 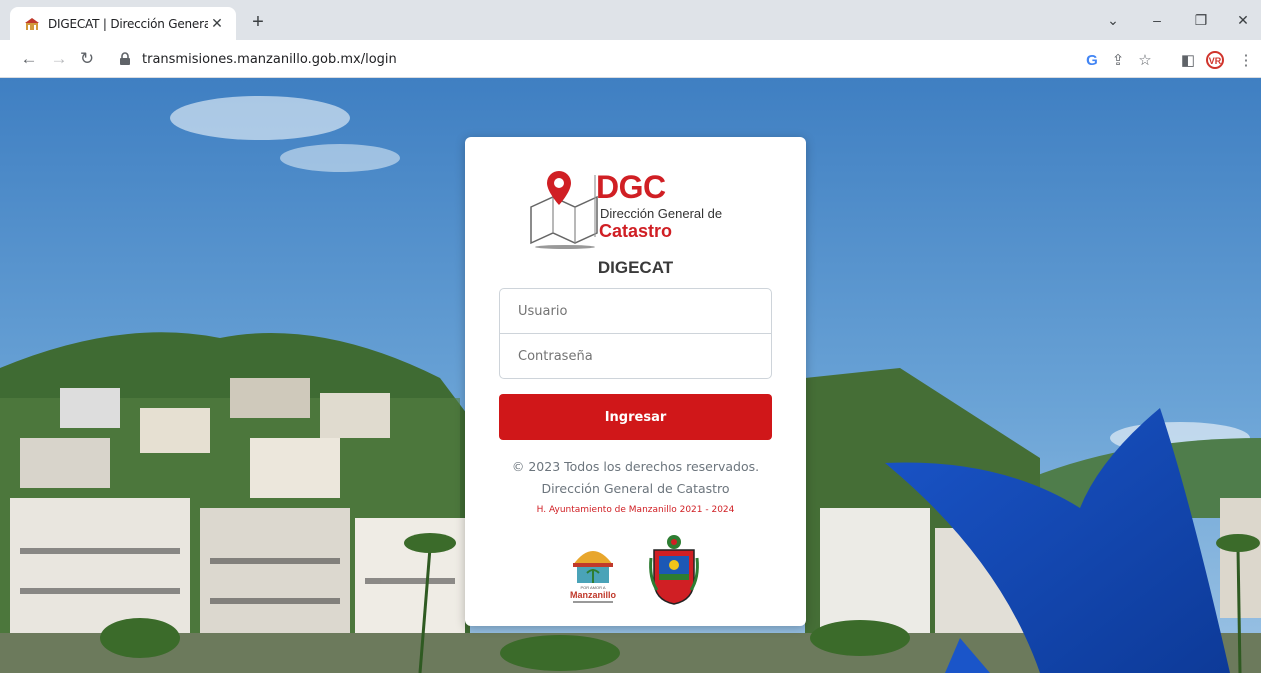 I want to click on copyright-text: © 2023 Todos los derechos reservados., so click(x=635, y=466).